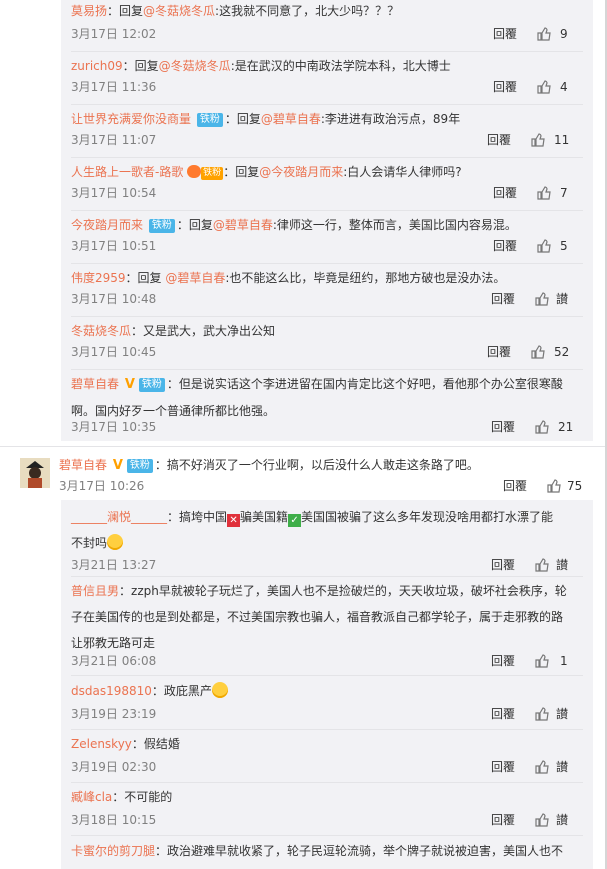 This screenshot has height=869, width=607. Describe the element at coordinates (102, 486) in the screenshot. I see `comment-time: 3月17日 10:26` at that location.